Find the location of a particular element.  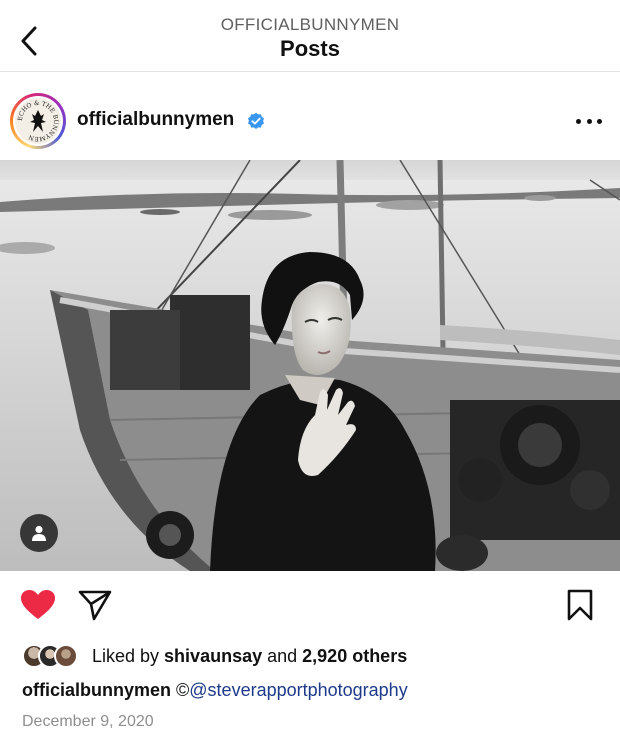

liked-by-others-link: 2,920 others is located at coordinates (354, 656).